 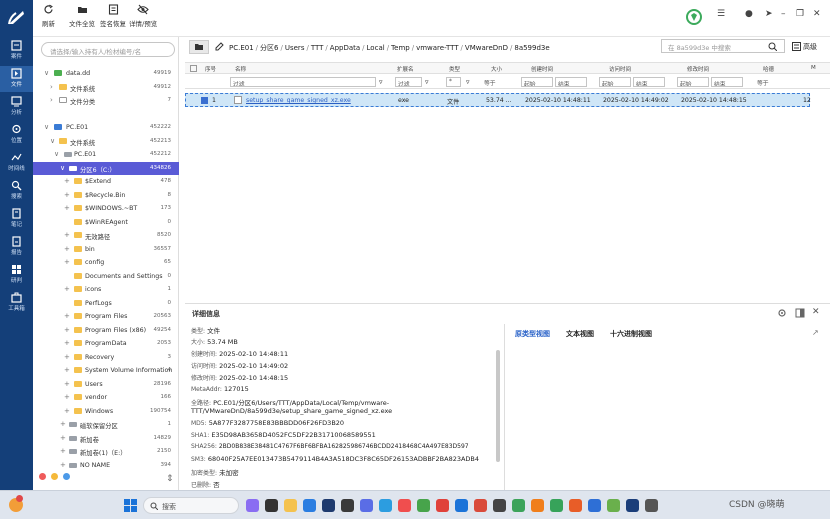 I want to click on word-icon, so click(x=461, y=505).